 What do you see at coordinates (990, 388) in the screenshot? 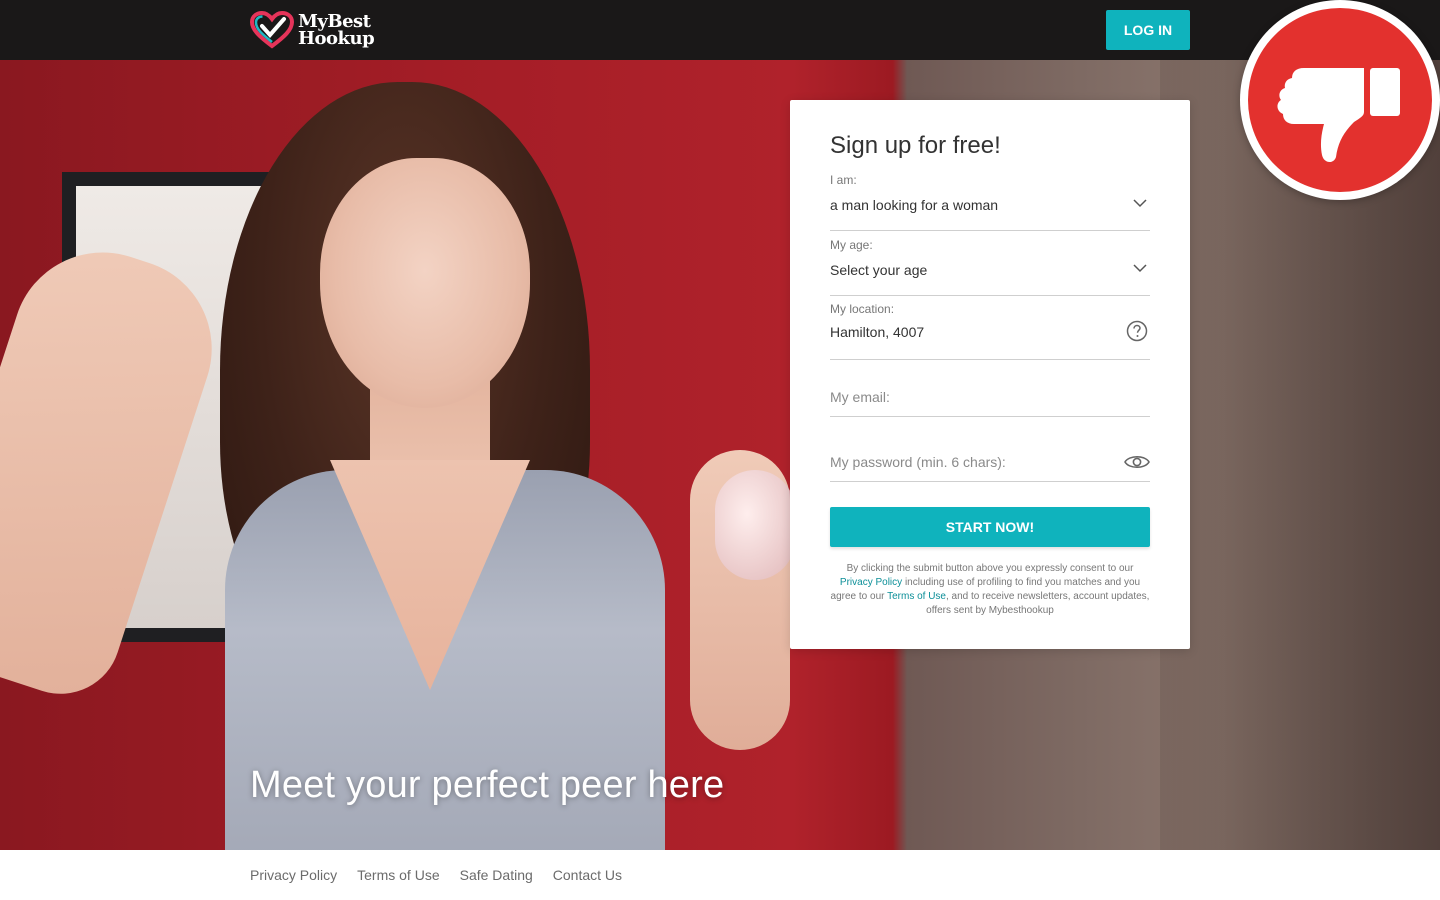
I see `email-field: My email:` at bounding box center [990, 388].